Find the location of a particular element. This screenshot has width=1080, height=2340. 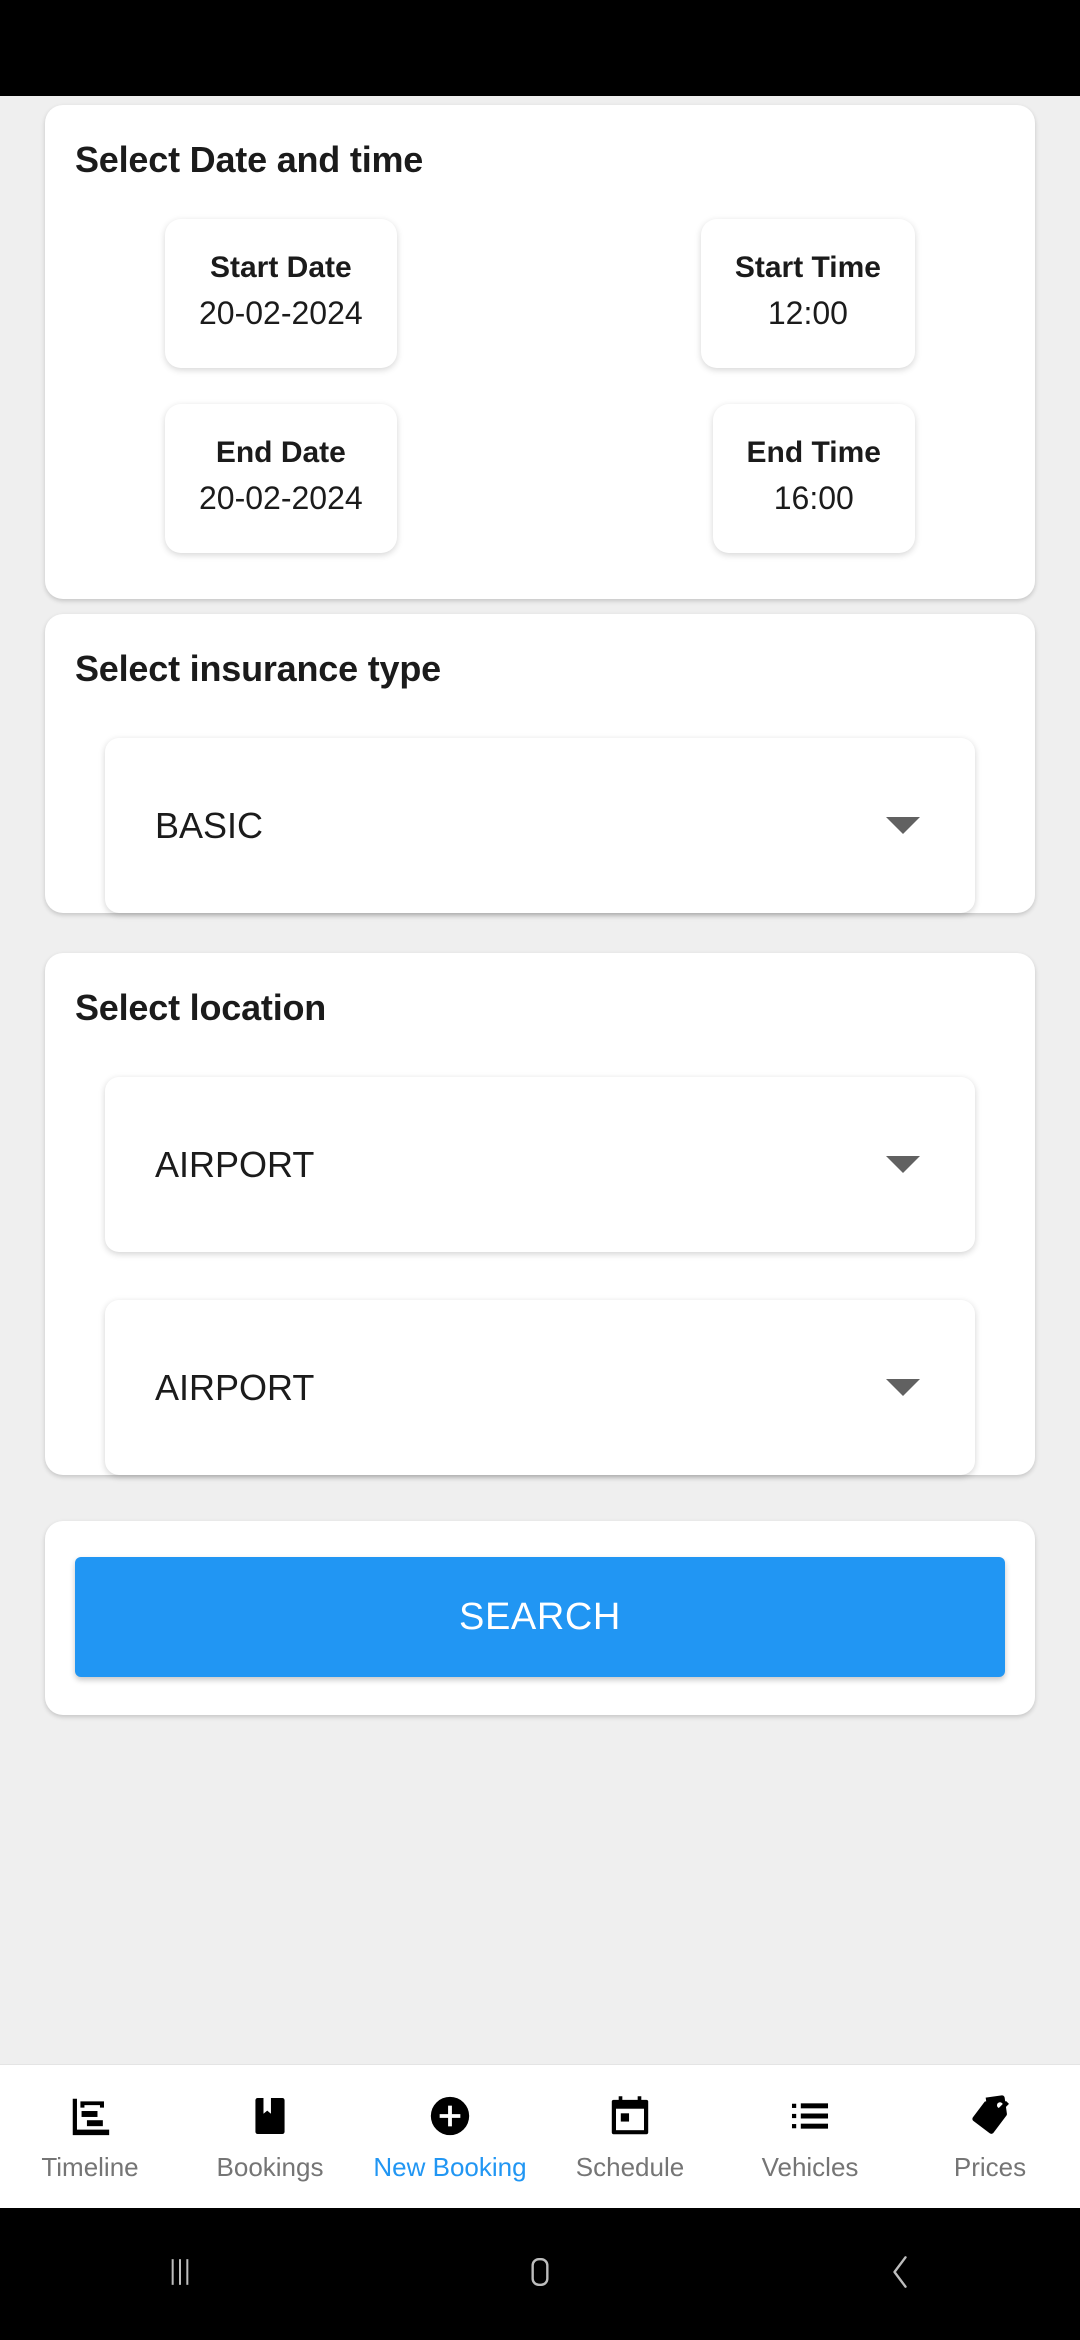

search-button: SEARCH is located at coordinates (540, 1617).